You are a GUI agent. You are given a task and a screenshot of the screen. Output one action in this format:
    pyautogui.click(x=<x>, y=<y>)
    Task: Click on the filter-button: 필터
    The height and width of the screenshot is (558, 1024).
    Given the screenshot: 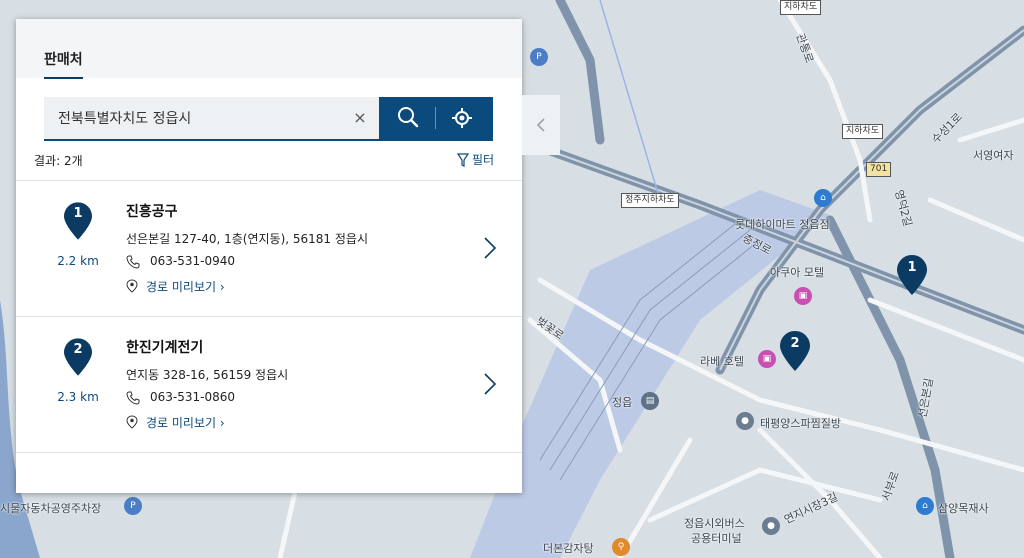 What is the action you would take?
    pyautogui.click(x=475, y=159)
    